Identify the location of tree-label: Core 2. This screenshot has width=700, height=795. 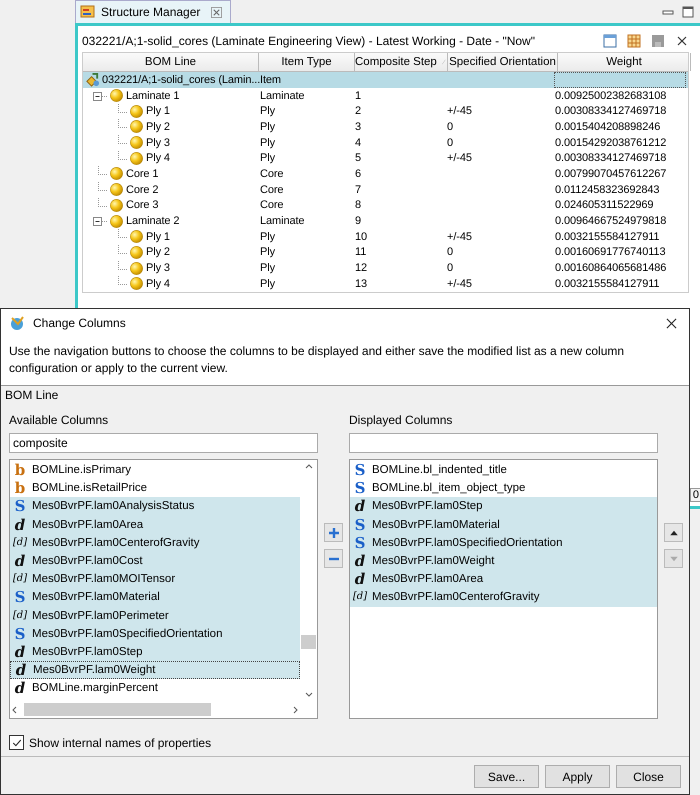
(142, 190).